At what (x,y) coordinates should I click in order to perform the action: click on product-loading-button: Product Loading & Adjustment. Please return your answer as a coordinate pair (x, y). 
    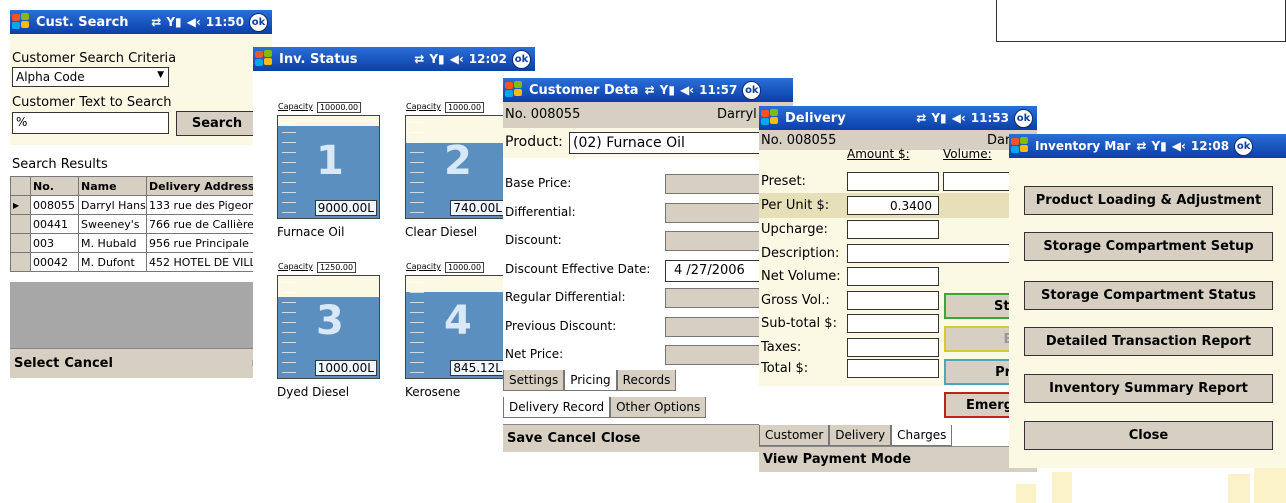
    Looking at the image, I should click on (1148, 200).